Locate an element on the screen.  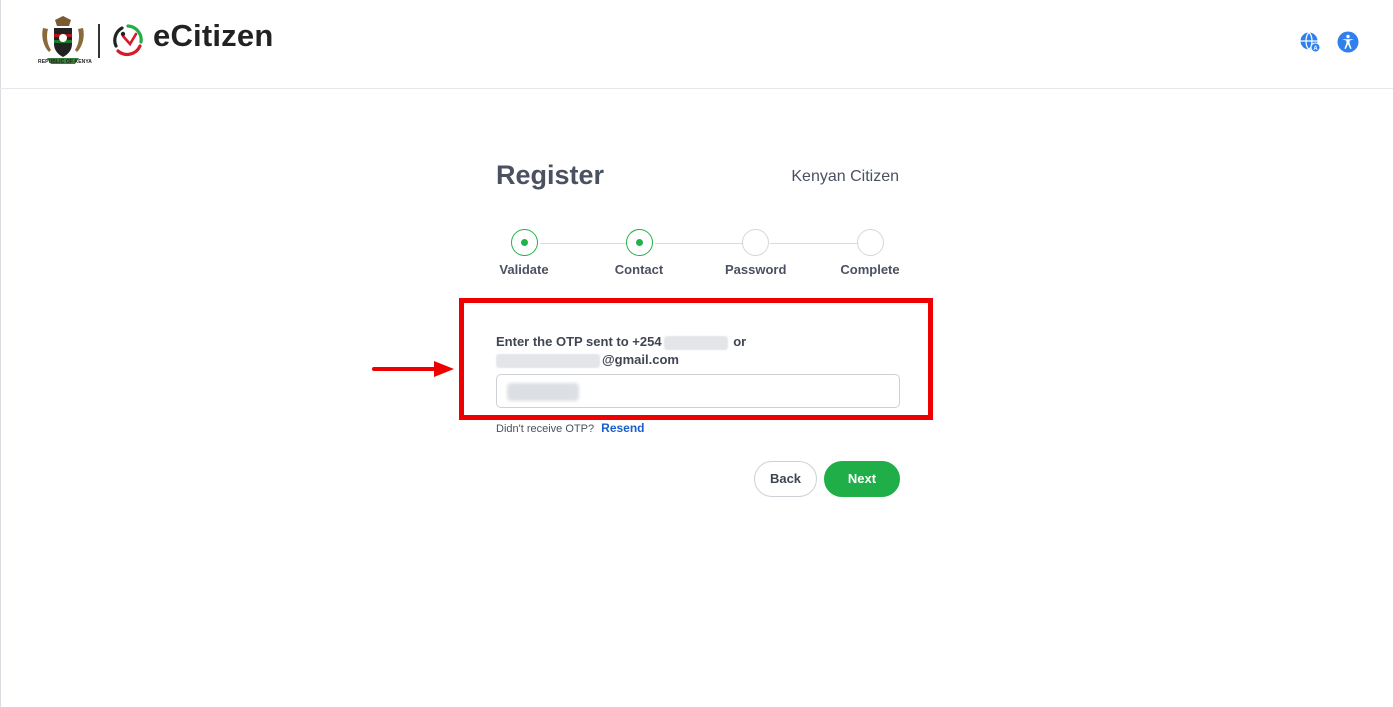
page-title: Register is located at coordinates (550, 175).